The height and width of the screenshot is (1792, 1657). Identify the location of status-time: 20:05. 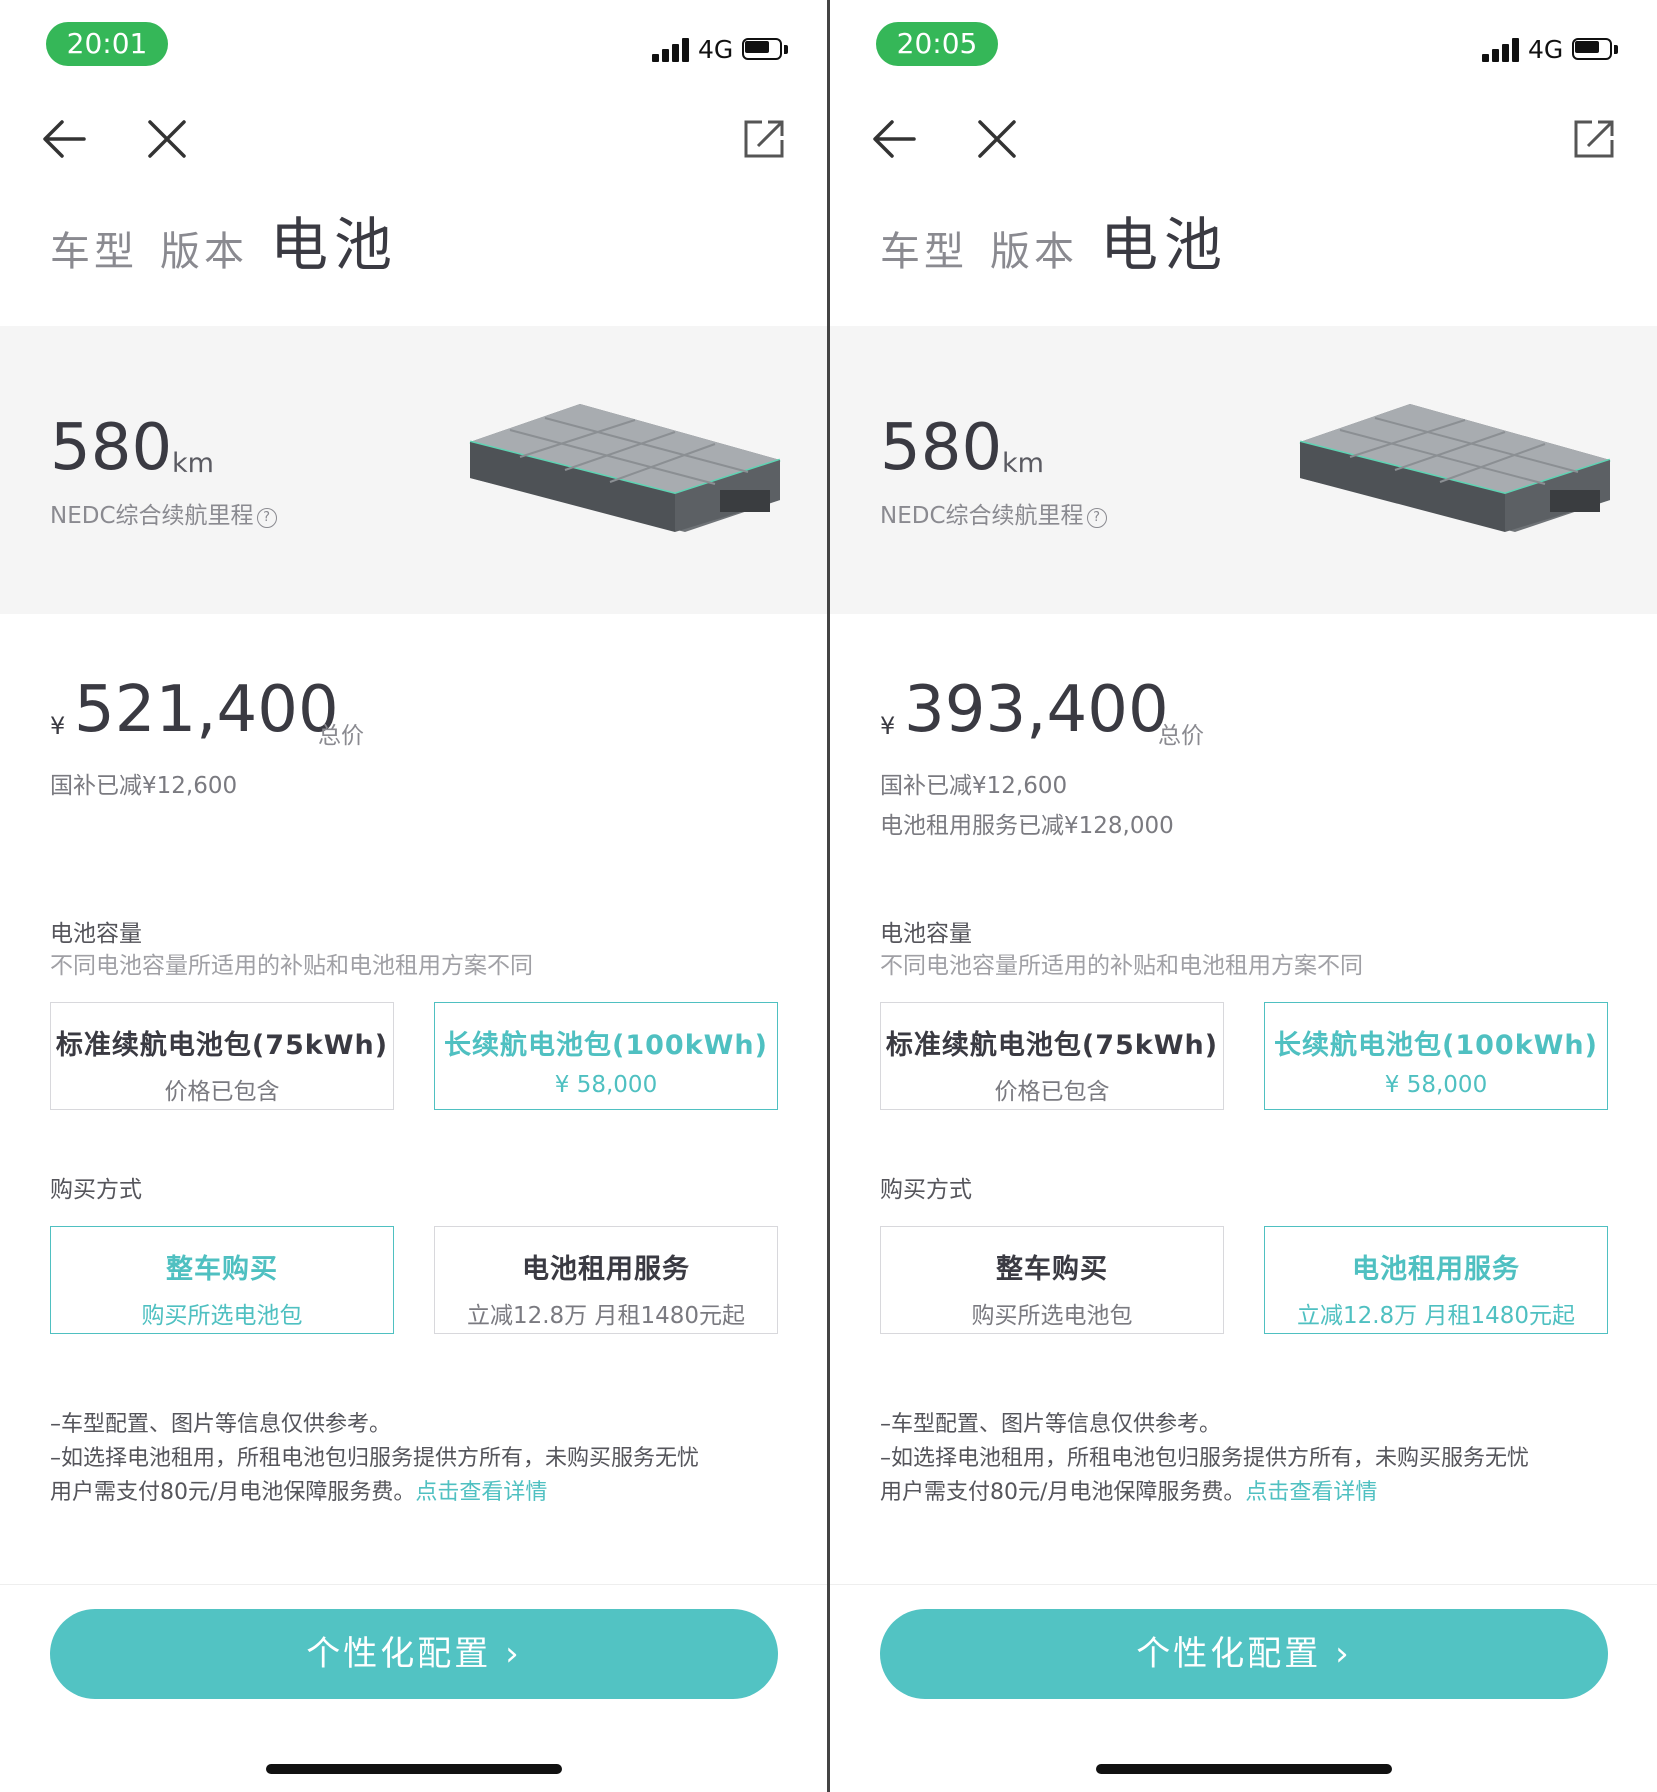
(937, 44).